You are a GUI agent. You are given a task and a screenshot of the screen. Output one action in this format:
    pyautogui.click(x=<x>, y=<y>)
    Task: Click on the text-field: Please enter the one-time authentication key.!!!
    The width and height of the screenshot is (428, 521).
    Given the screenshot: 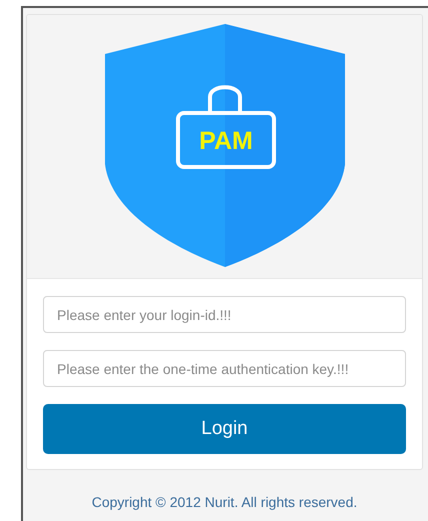 What is the action you would take?
    pyautogui.click(x=224, y=368)
    